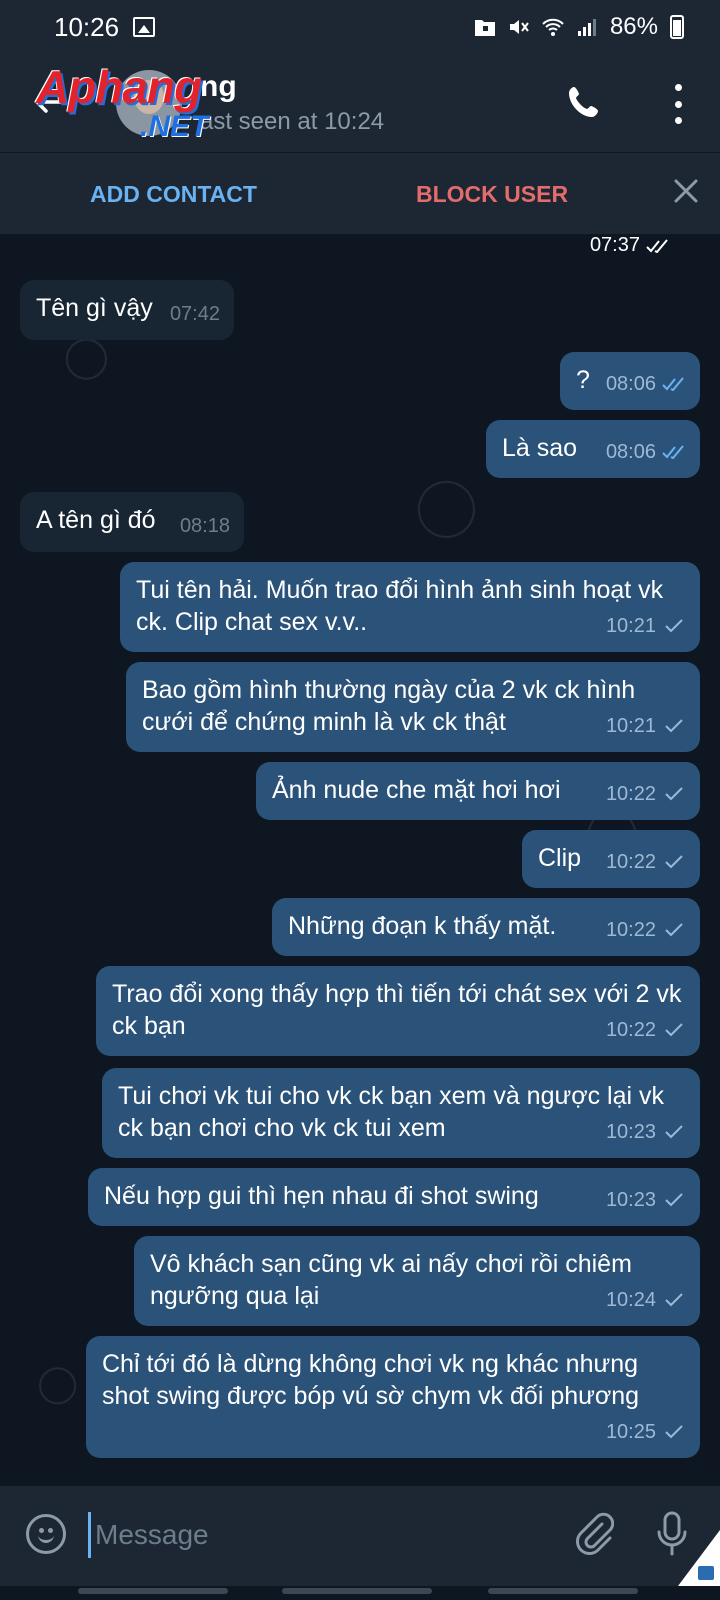 The image size is (720, 1600). I want to click on nav-back-button, so click(563, 1591).